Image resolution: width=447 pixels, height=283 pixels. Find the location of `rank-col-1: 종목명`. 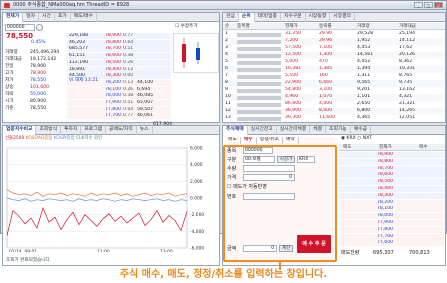

rank-col-1: 종목명 is located at coordinates (243, 27).